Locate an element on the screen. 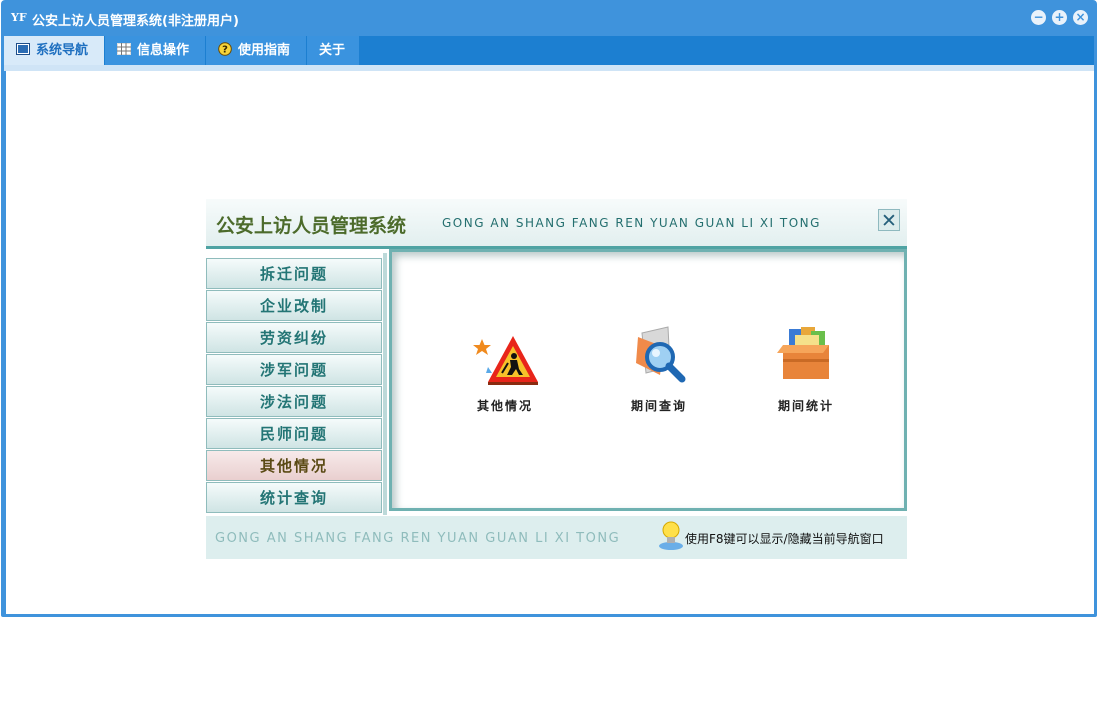 The width and height of the screenshot is (1099, 723). lightbulb-icon is located at coordinates (671, 535).